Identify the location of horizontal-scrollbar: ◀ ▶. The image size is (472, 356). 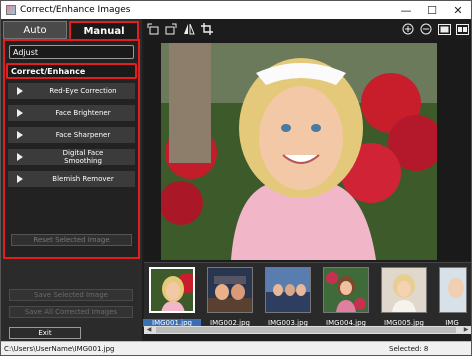
(307, 330).